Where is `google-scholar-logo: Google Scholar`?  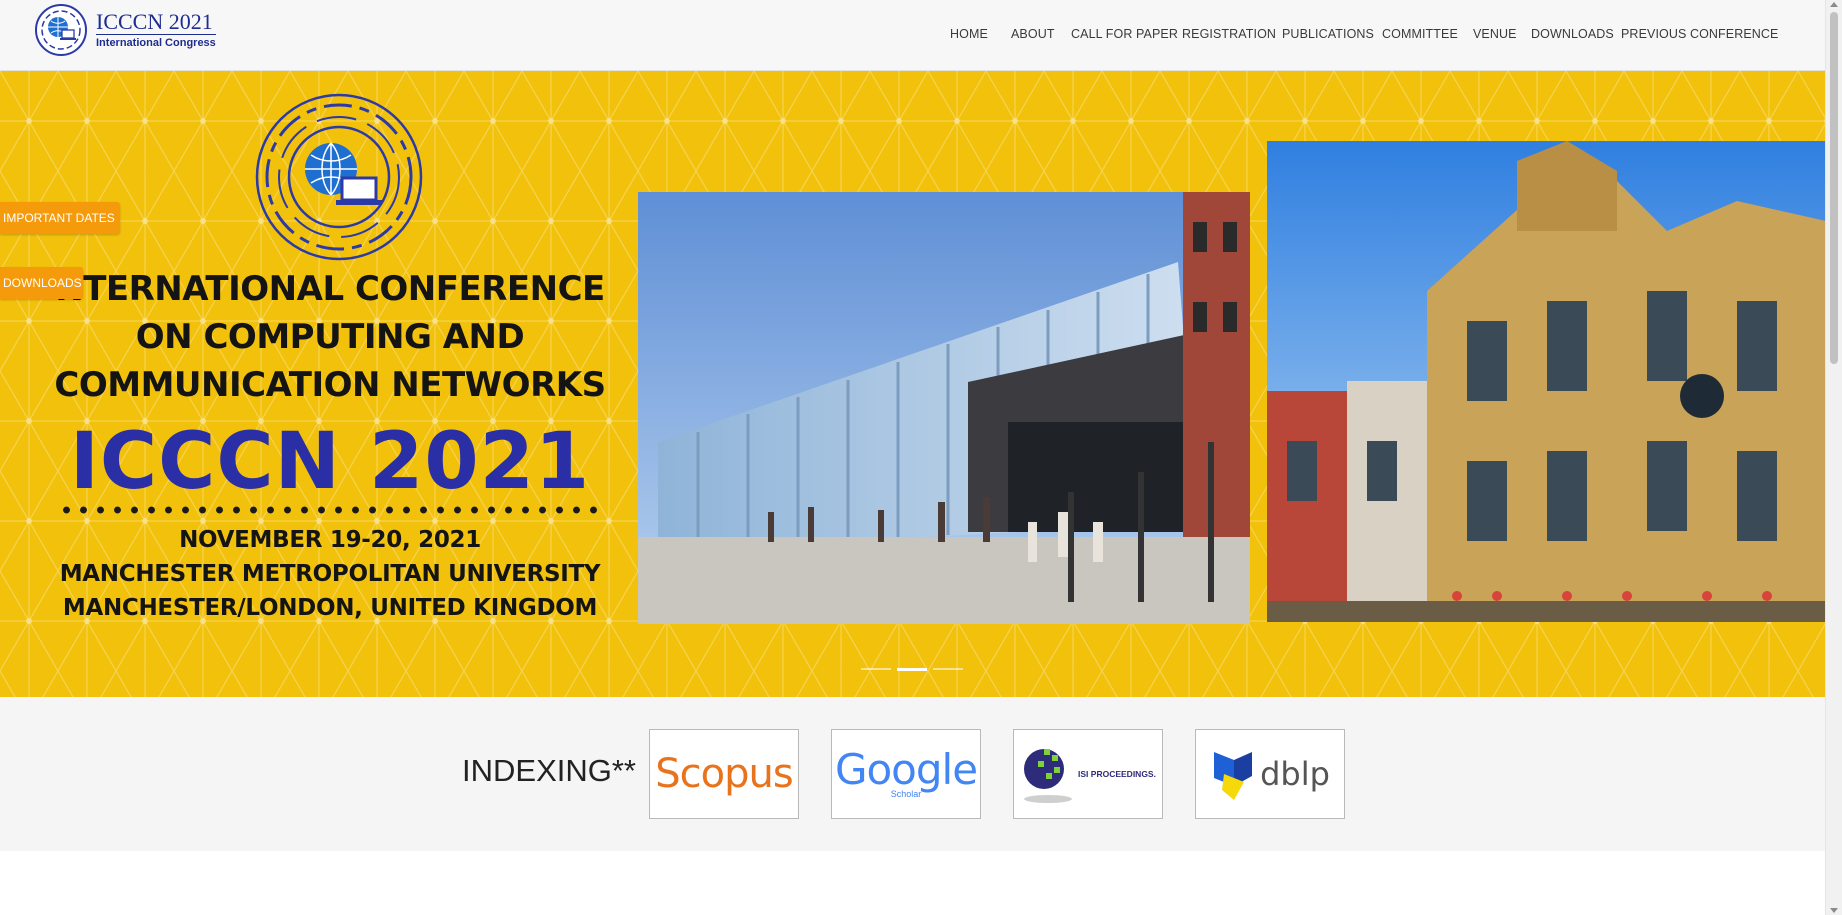 google-scholar-logo: Google Scholar is located at coordinates (906, 774).